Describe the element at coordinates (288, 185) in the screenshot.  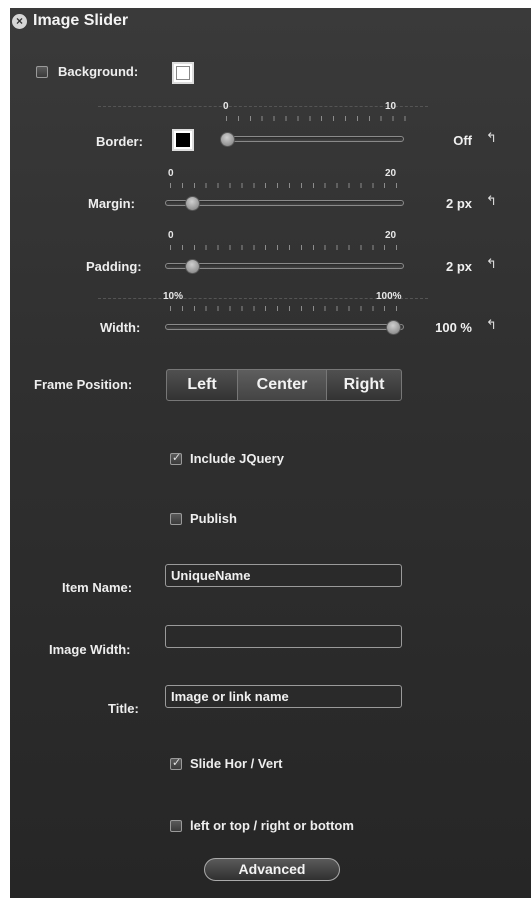
I see `margin-ticks` at that location.